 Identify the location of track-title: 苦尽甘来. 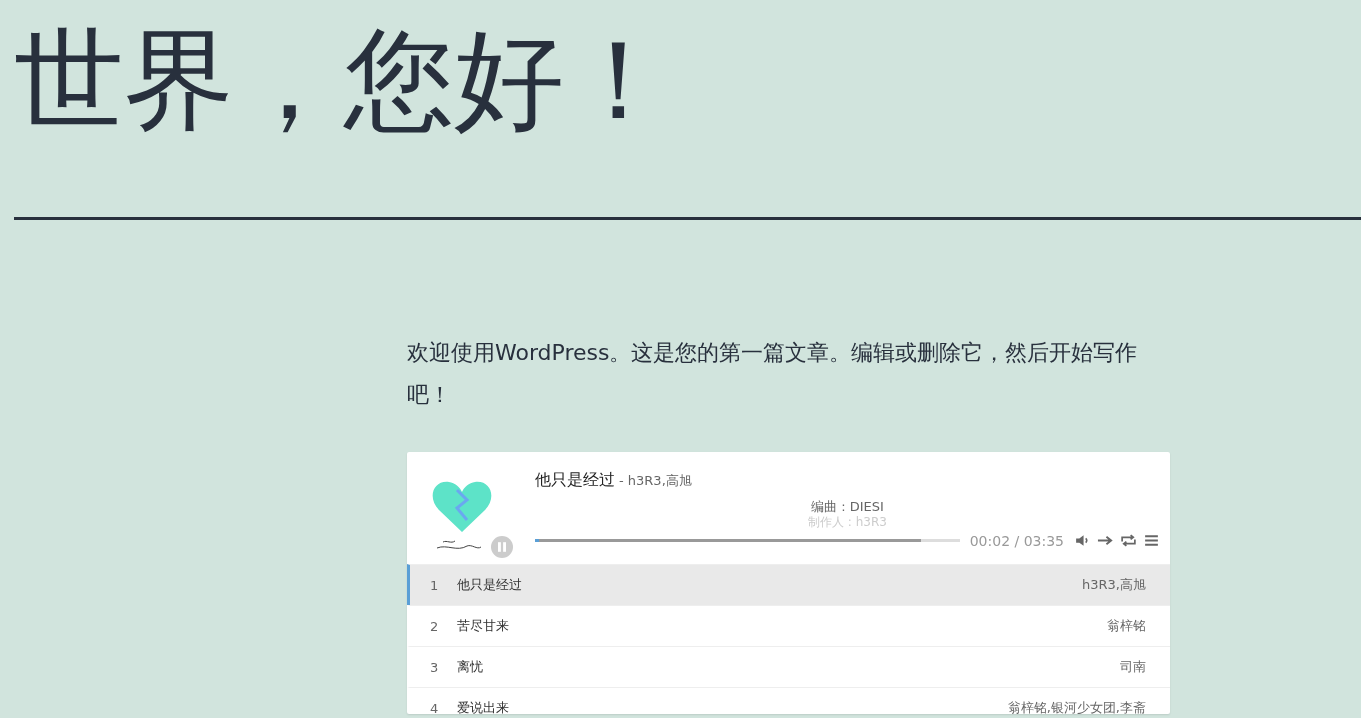
(483, 626).